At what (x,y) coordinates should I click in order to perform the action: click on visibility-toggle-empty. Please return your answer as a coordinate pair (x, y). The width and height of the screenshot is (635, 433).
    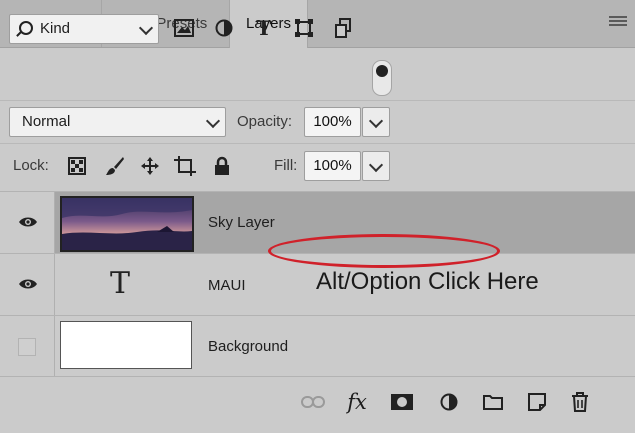
    Looking at the image, I should click on (27, 347).